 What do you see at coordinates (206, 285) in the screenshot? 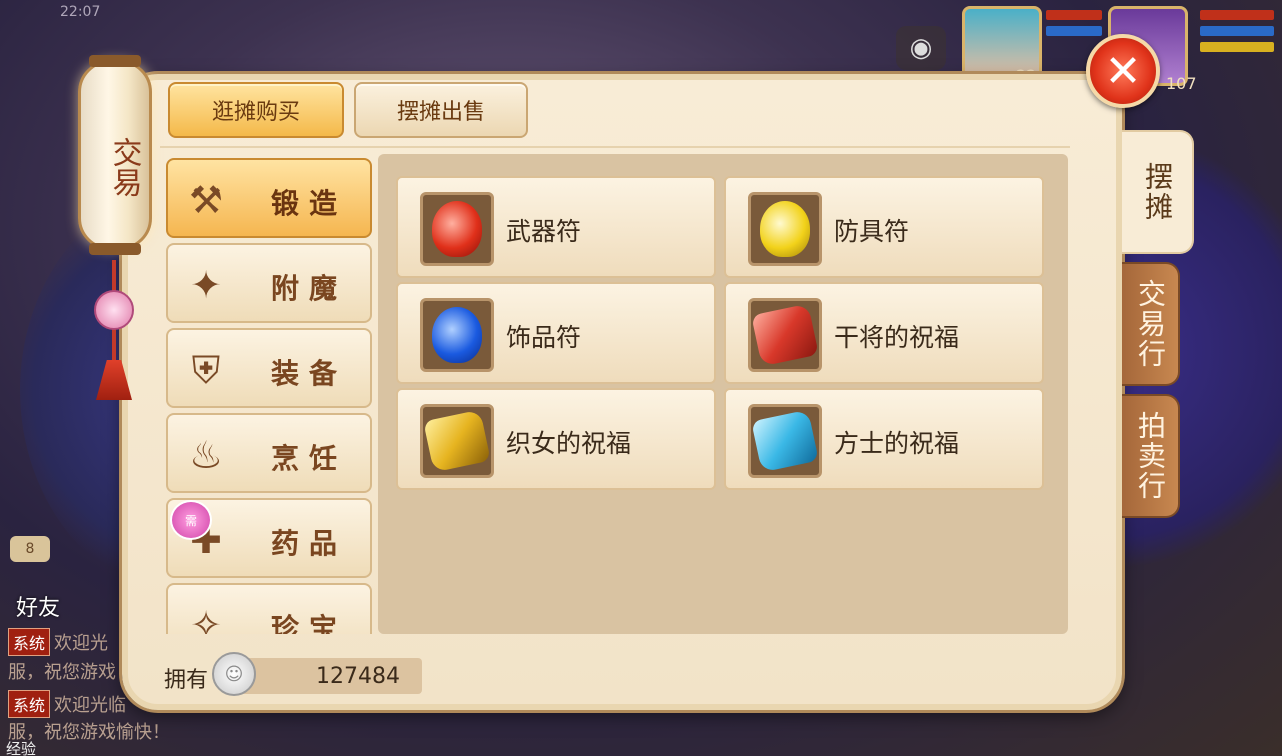
I see `magic-wand-icon: ✦` at bounding box center [206, 285].